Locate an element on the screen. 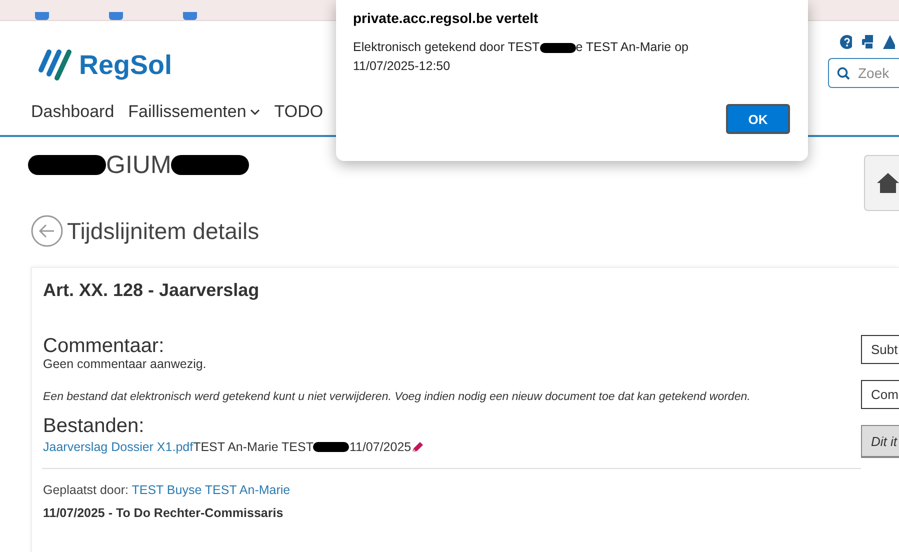 The width and height of the screenshot is (899, 552). comment-text: Geen commentaar aanwezig. is located at coordinates (125, 364).